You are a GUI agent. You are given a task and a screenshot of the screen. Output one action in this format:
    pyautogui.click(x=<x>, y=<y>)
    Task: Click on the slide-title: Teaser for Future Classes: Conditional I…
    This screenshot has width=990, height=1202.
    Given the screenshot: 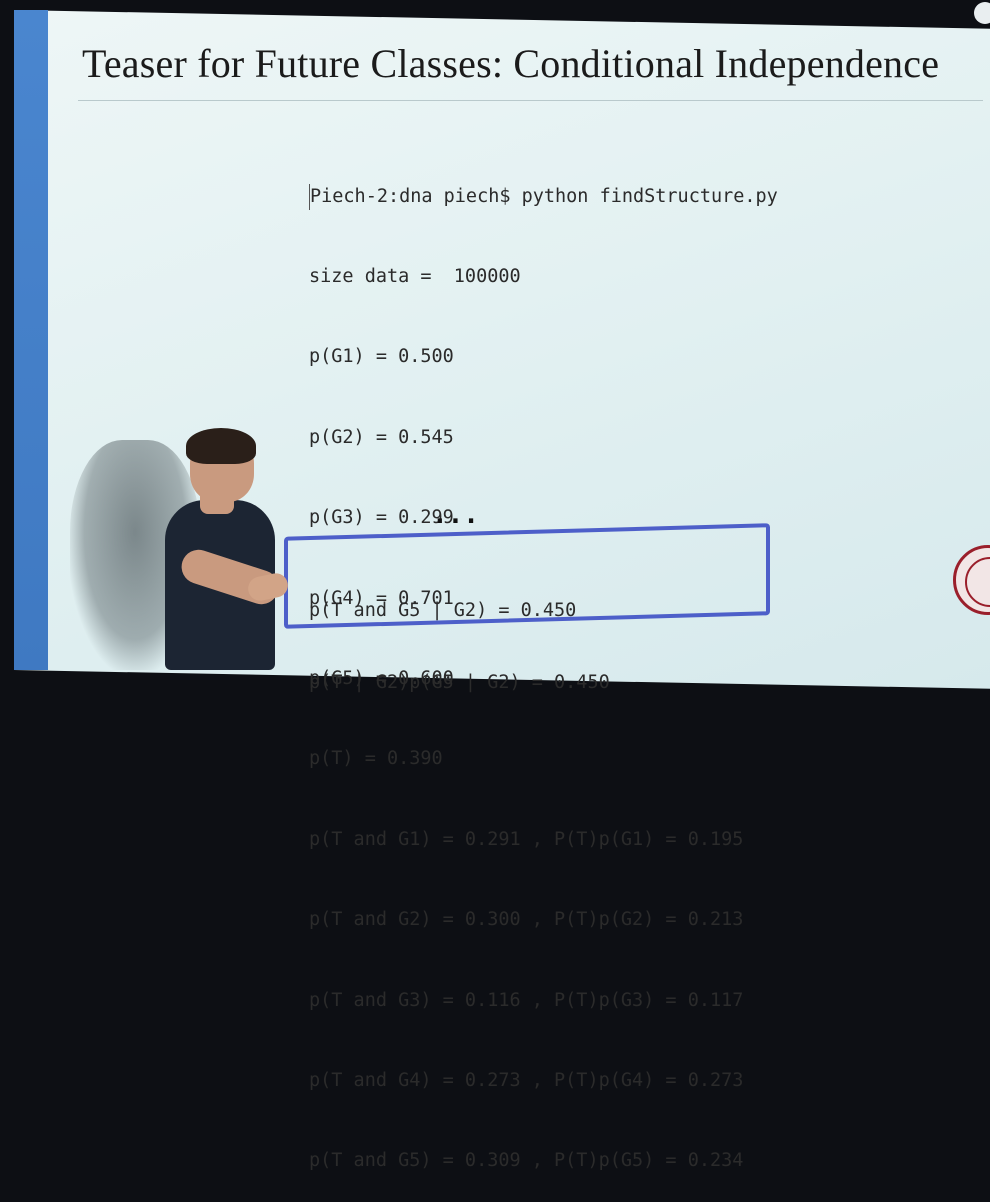 What is the action you would take?
    pyautogui.click(x=511, y=63)
    